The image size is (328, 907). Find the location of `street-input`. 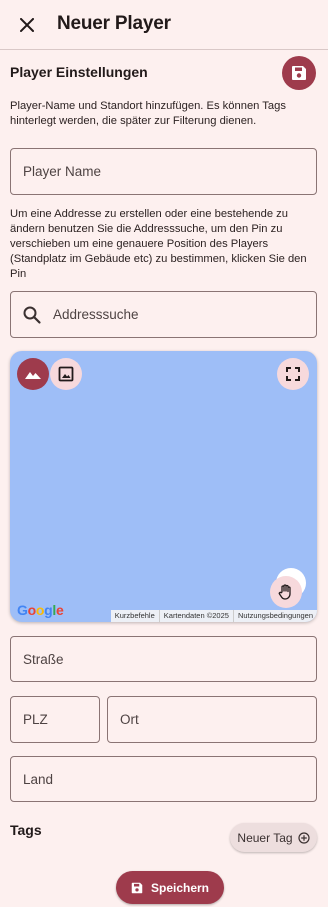

street-input is located at coordinates (163, 659).